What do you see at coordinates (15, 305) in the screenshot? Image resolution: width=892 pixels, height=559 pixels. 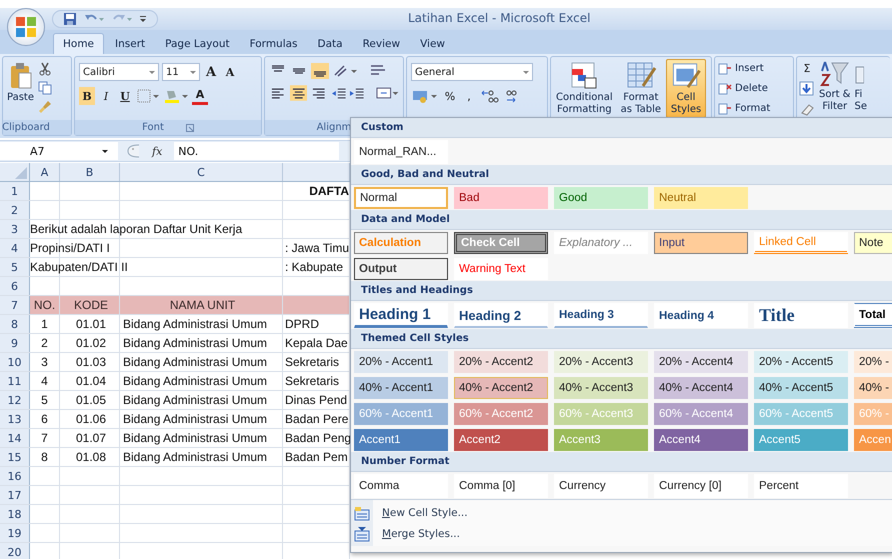 I see `row-header: 7` at bounding box center [15, 305].